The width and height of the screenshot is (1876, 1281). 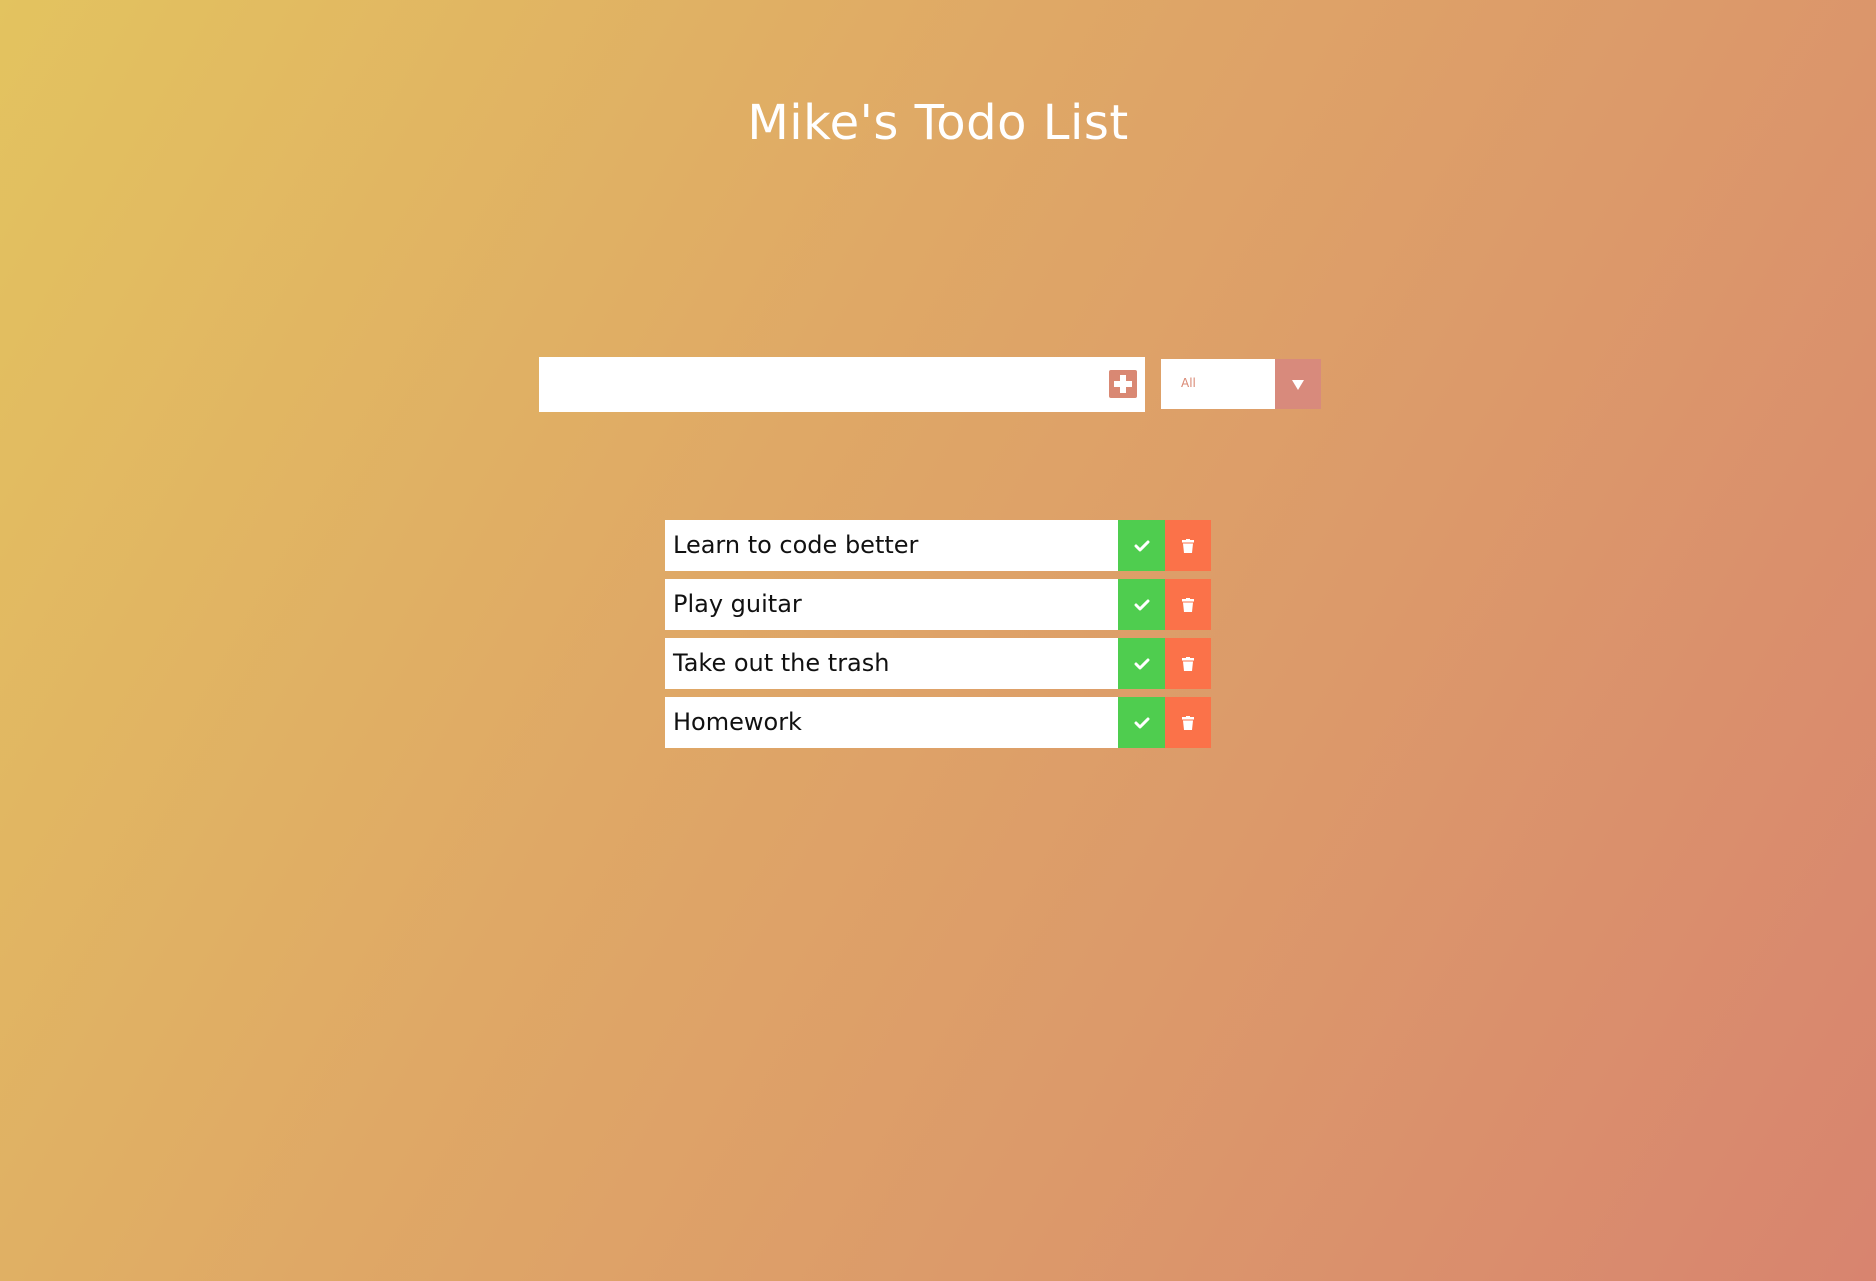 What do you see at coordinates (796, 545) in the screenshot?
I see `todo-text: Learn to code better` at bounding box center [796, 545].